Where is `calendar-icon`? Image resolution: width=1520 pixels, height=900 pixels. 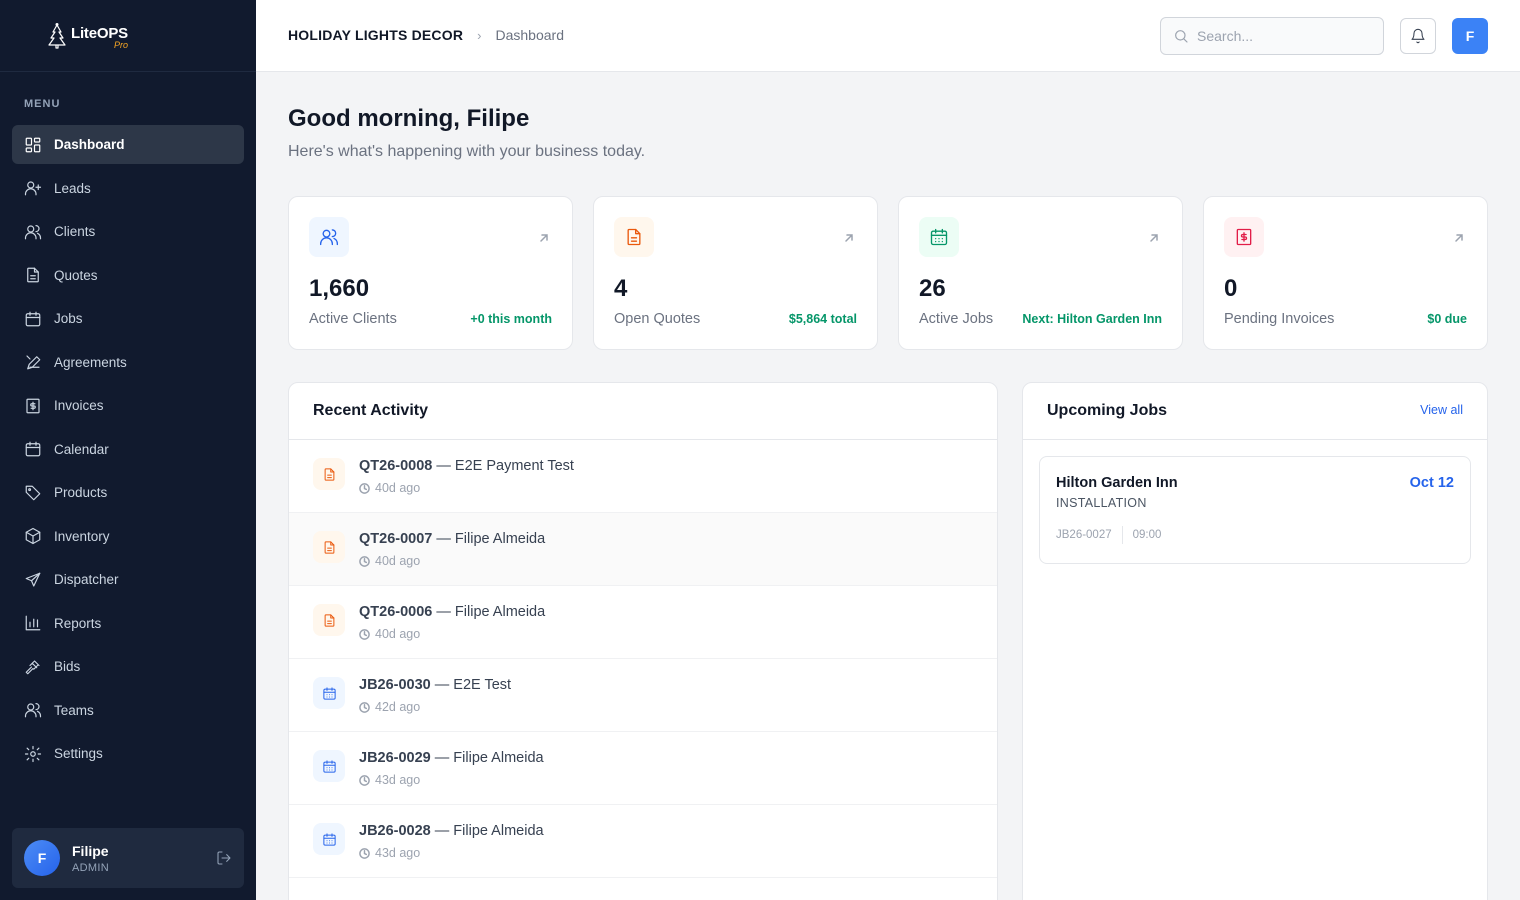 calendar-icon is located at coordinates (329, 693).